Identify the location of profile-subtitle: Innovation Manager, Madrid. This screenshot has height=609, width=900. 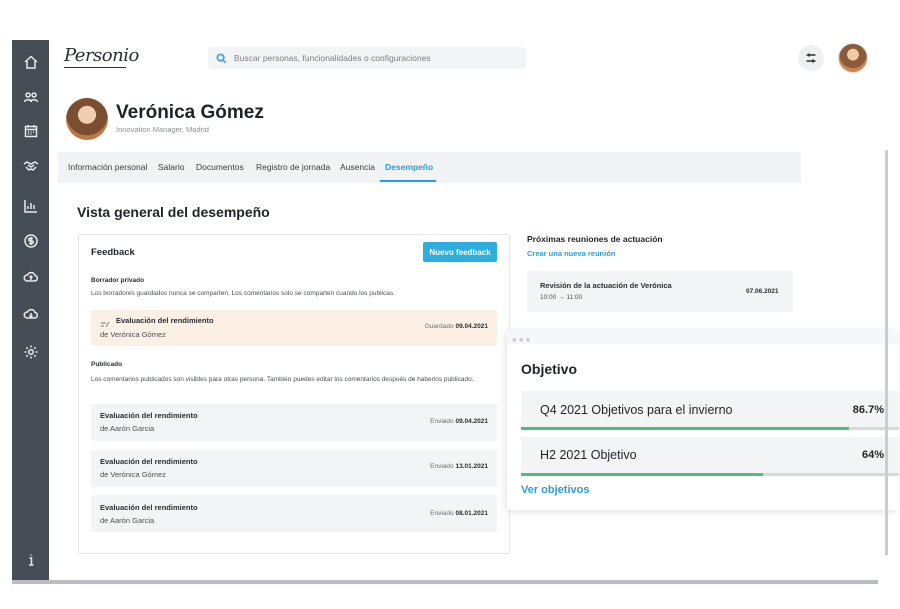
(162, 129).